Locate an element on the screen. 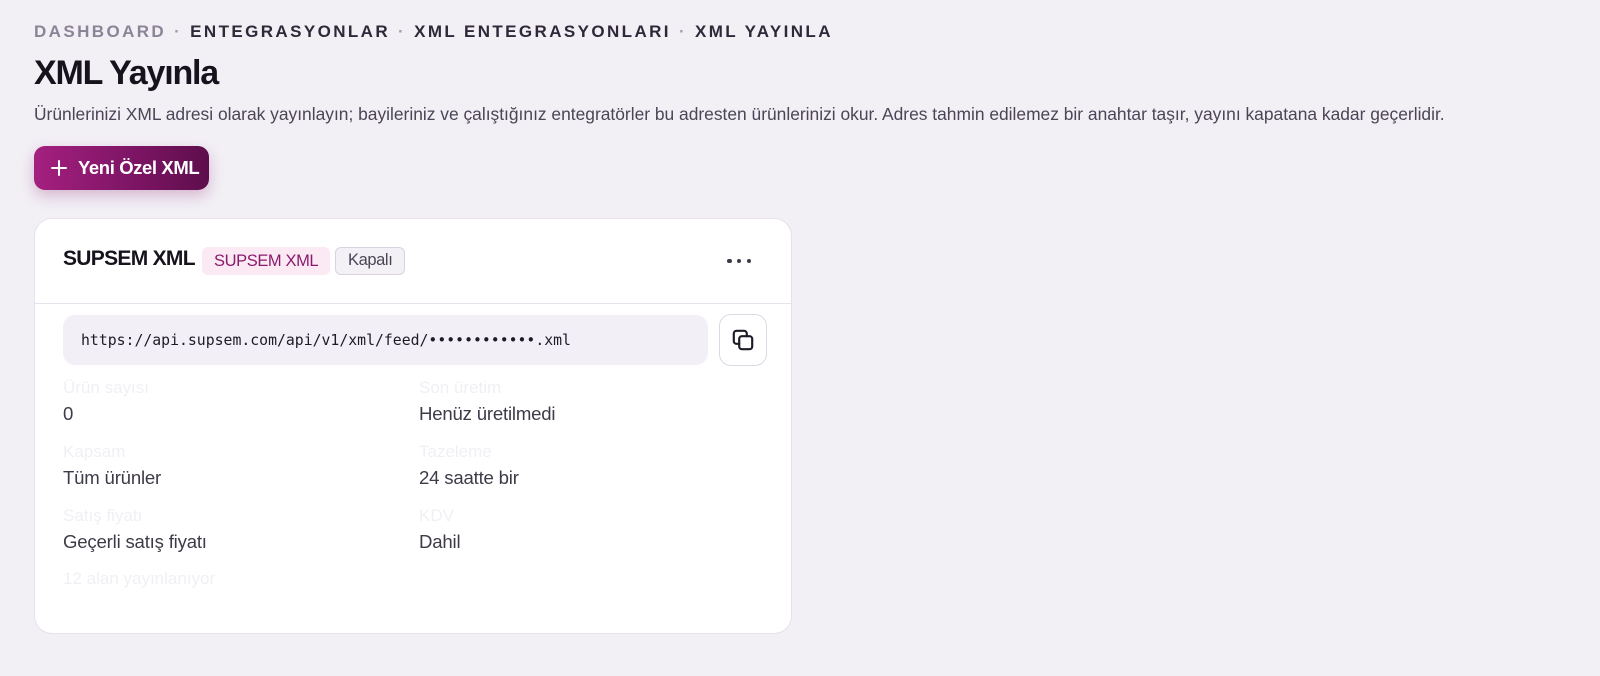 The image size is (1600, 676). published-fields-note: 12 alan yayınlanıyor is located at coordinates (139, 578).